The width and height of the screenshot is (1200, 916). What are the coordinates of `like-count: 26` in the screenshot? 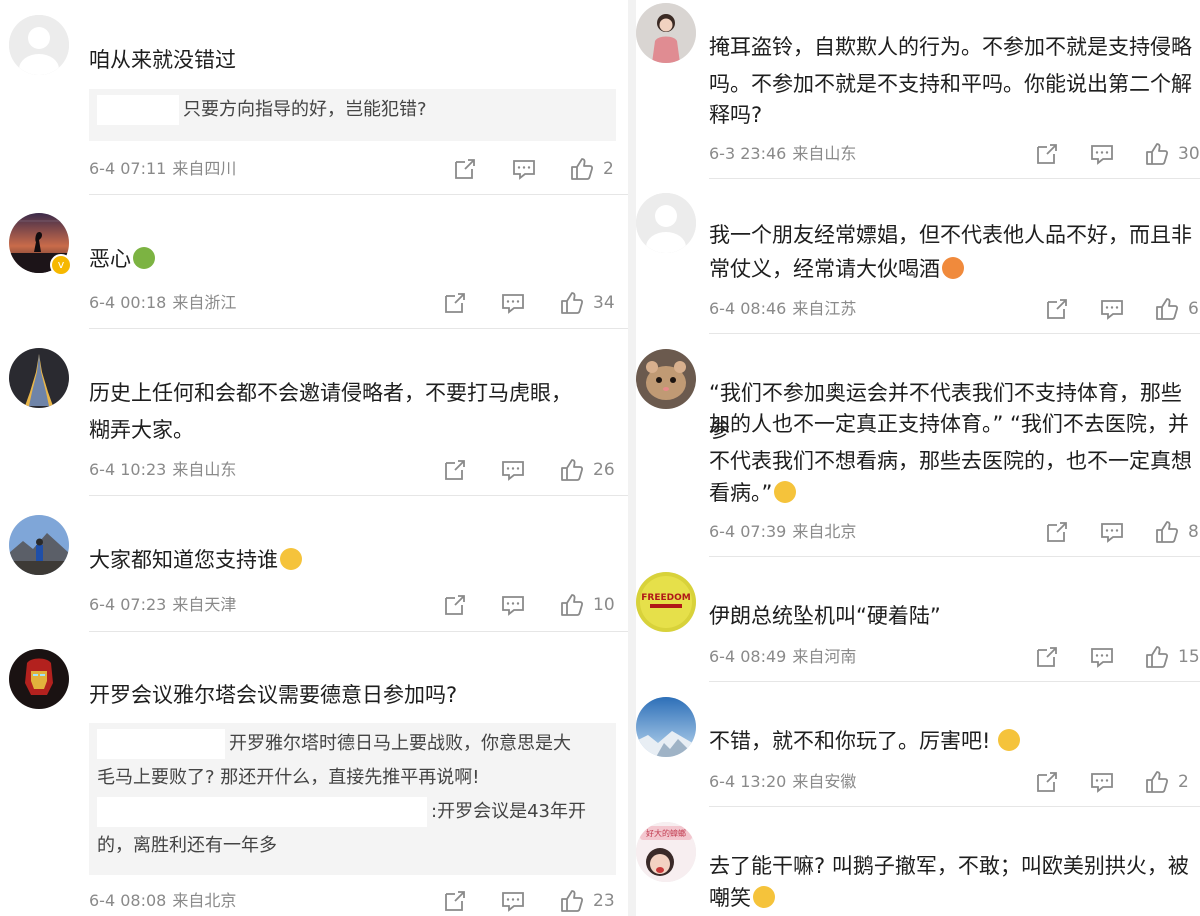 It's located at (604, 470).